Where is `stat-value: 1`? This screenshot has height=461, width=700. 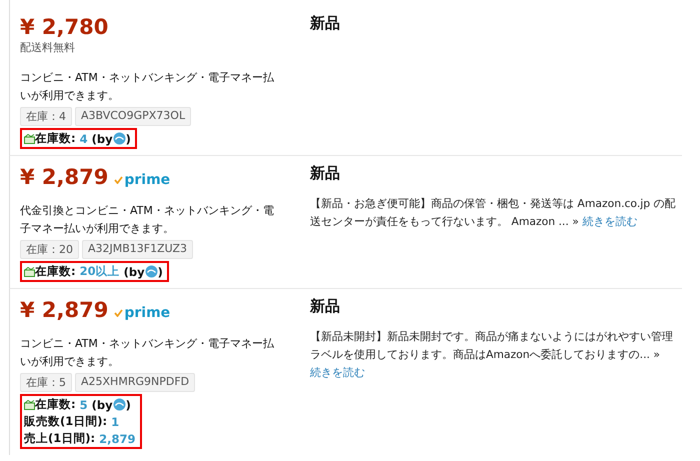
stat-value: 1 is located at coordinates (115, 421).